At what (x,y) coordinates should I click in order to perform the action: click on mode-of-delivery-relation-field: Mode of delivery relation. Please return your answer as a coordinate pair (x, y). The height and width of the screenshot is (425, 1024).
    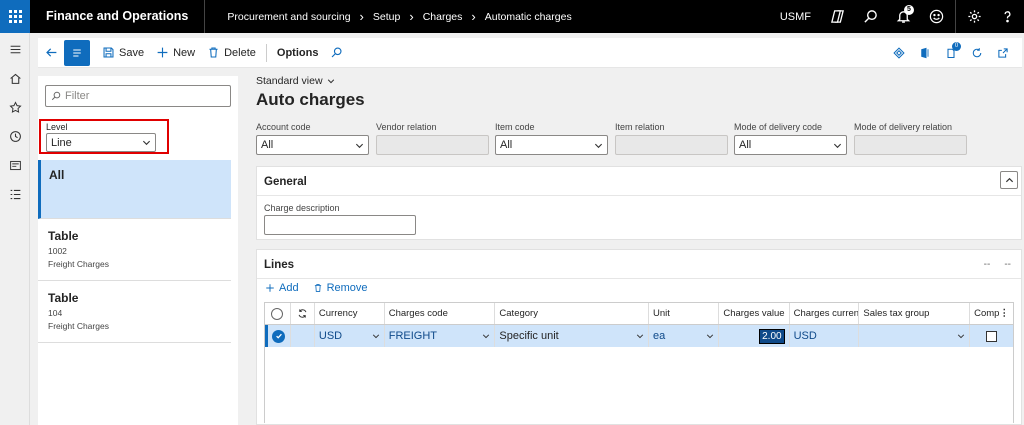
    Looking at the image, I should click on (910, 138).